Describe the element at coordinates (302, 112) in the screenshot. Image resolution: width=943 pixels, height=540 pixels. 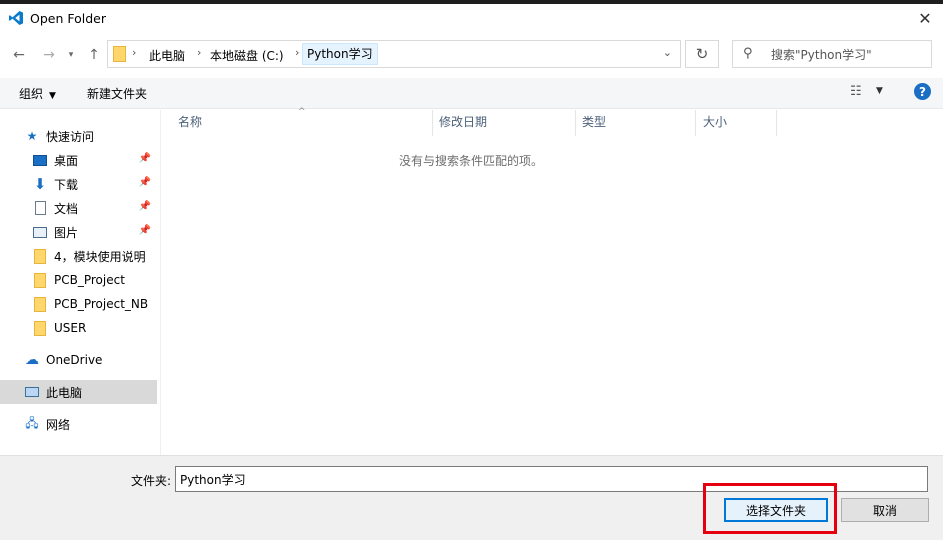
I see `sort-ascending-icon: ^` at that location.